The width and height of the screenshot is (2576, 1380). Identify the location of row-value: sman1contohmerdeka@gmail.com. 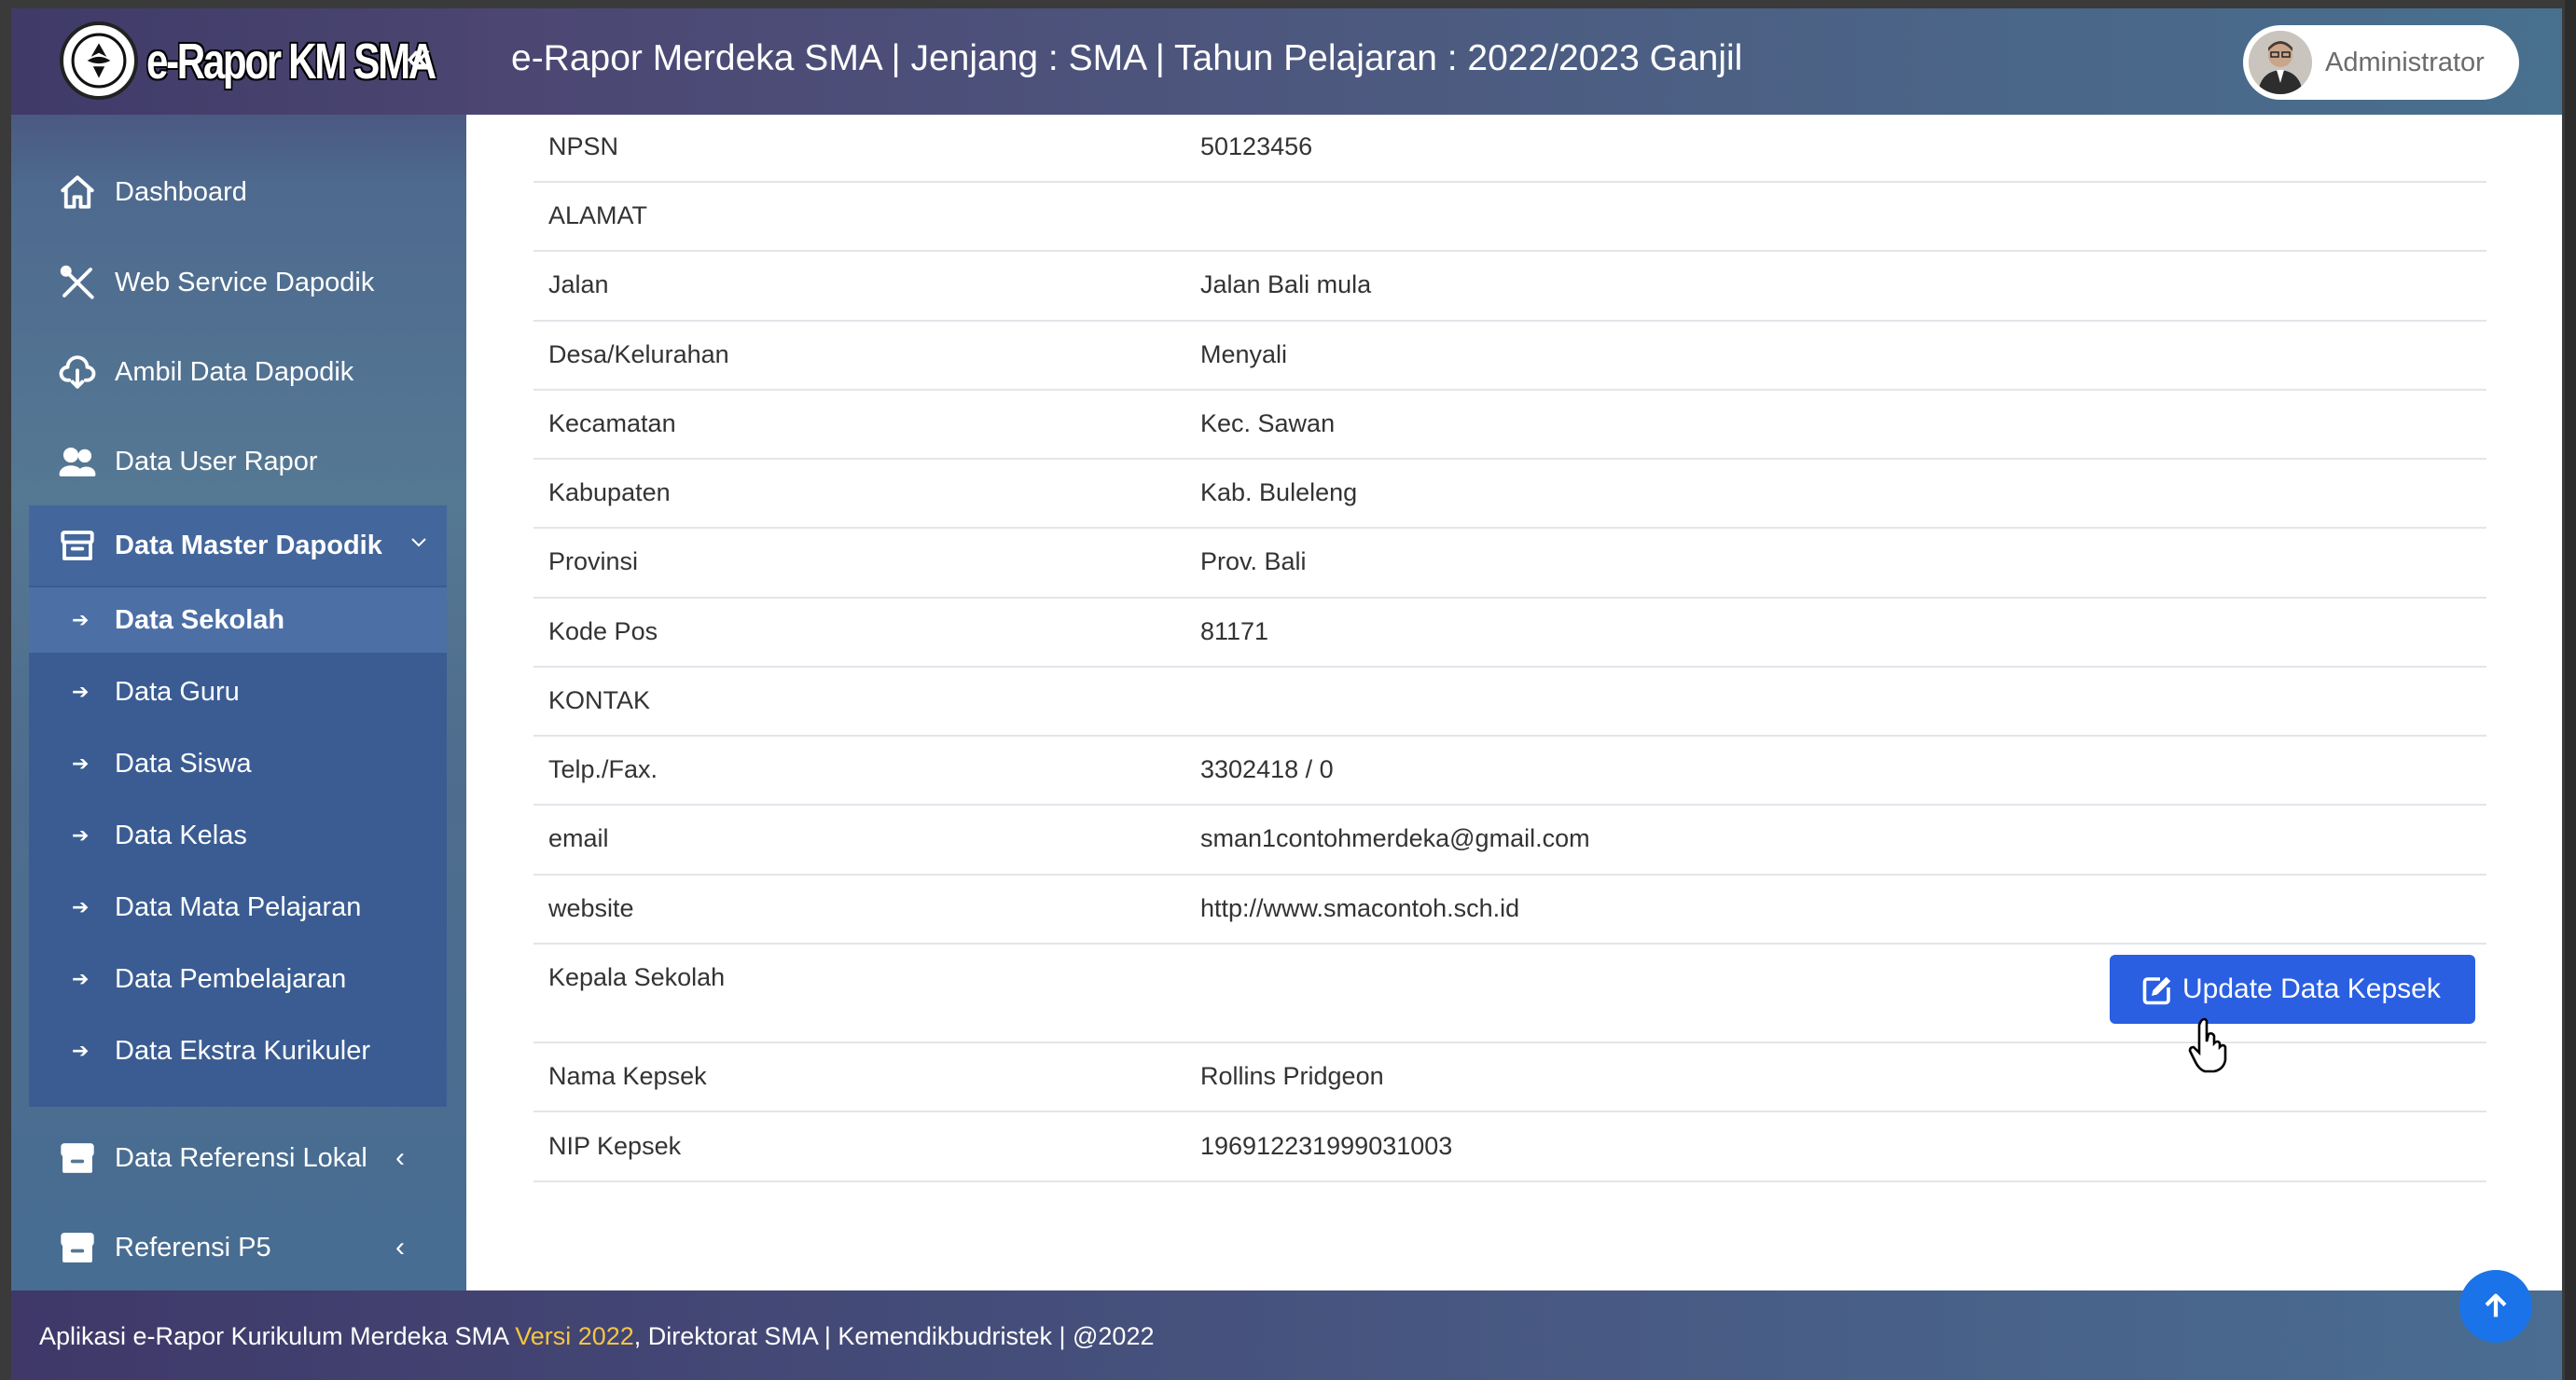
(1395, 838).